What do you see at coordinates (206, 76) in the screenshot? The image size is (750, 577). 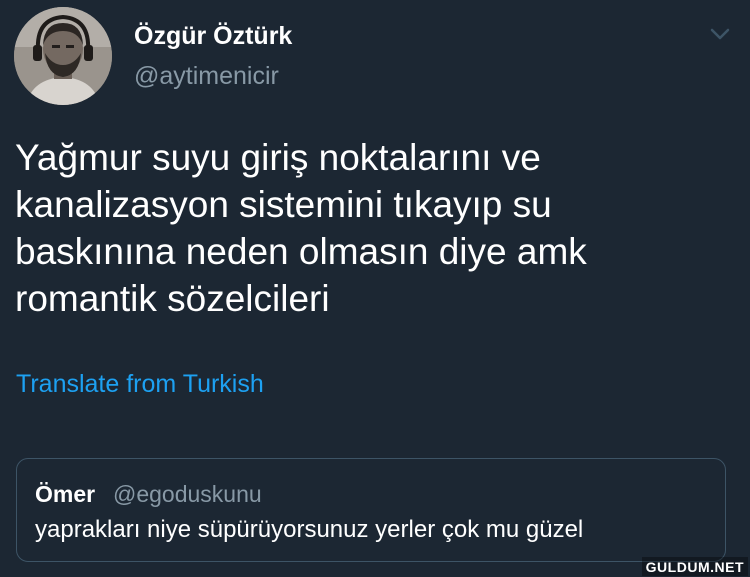 I see `author-handle: @aytimenicir` at bounding box center [206, 76].